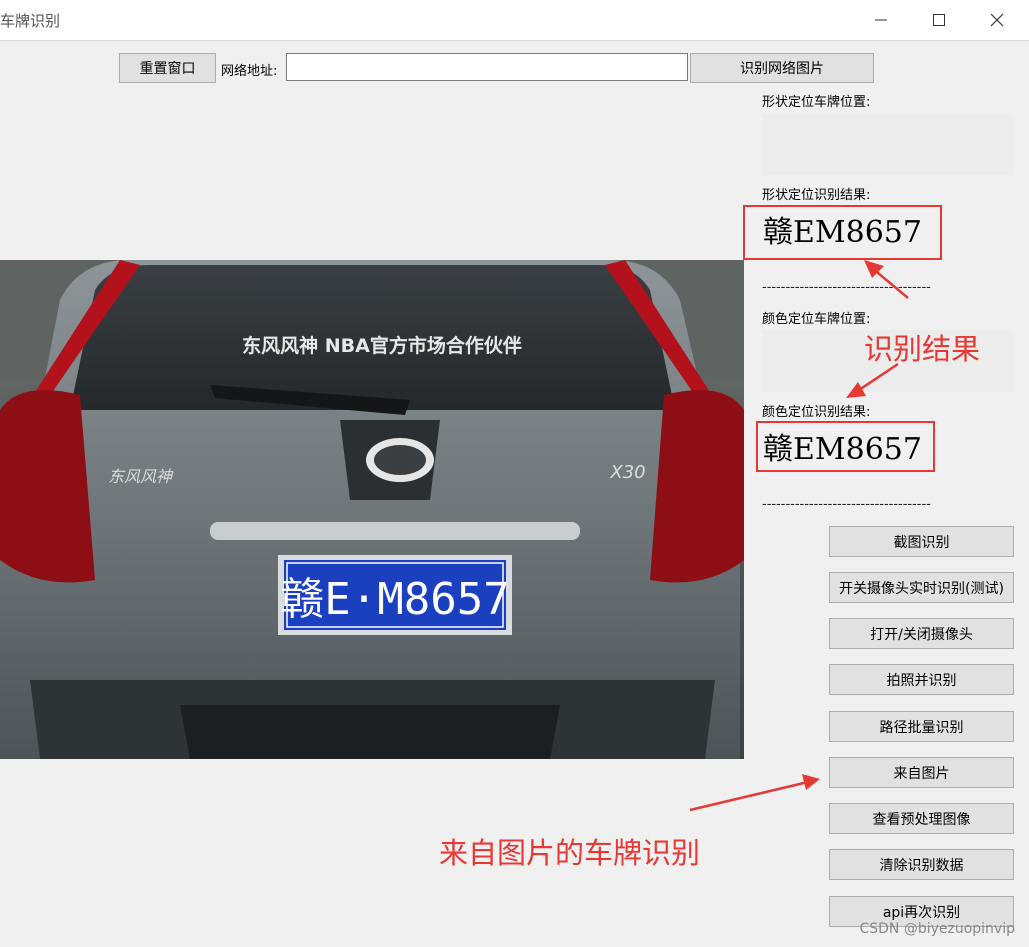 The height and width of the screenshot is (947, 1029). What do you see at coordinates (799, 536) in the screenshot?
I see `annotation-arrows` at bounding box center [799, 536].